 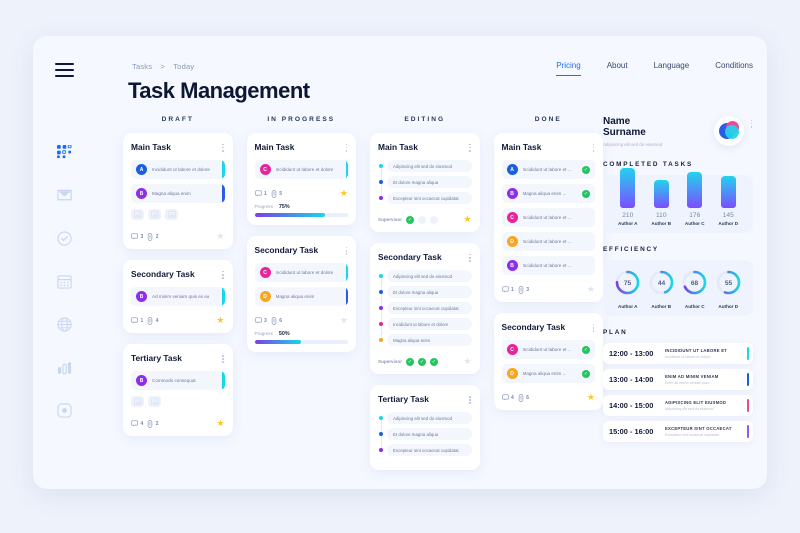 What do you see at coordinates (425, 324) in the screenshot?
I see `task-row: Incididunt ut labore et dolore` at bounding box center [425, 324].